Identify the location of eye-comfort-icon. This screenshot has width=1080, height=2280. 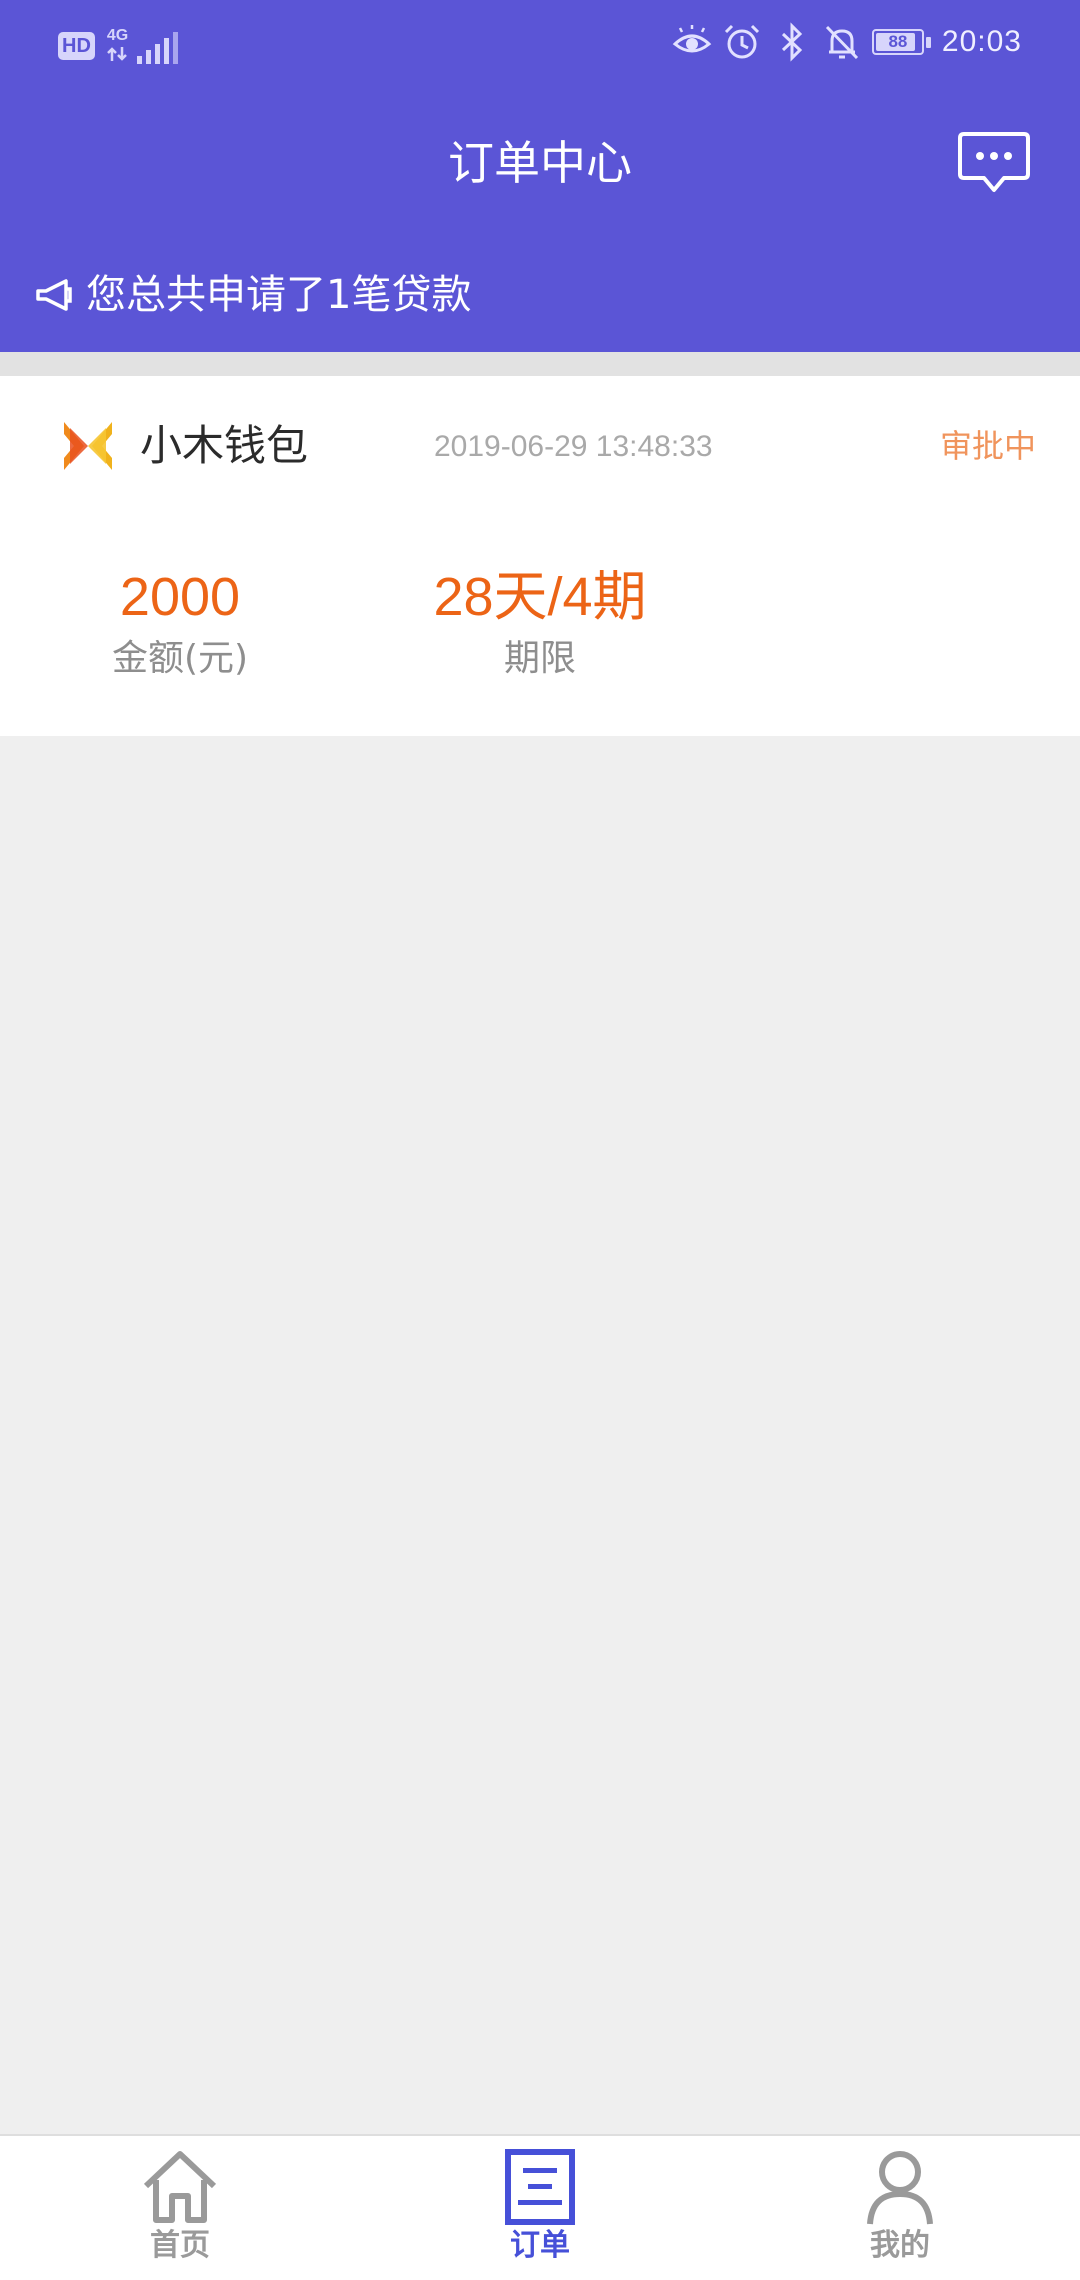
(692, 39).